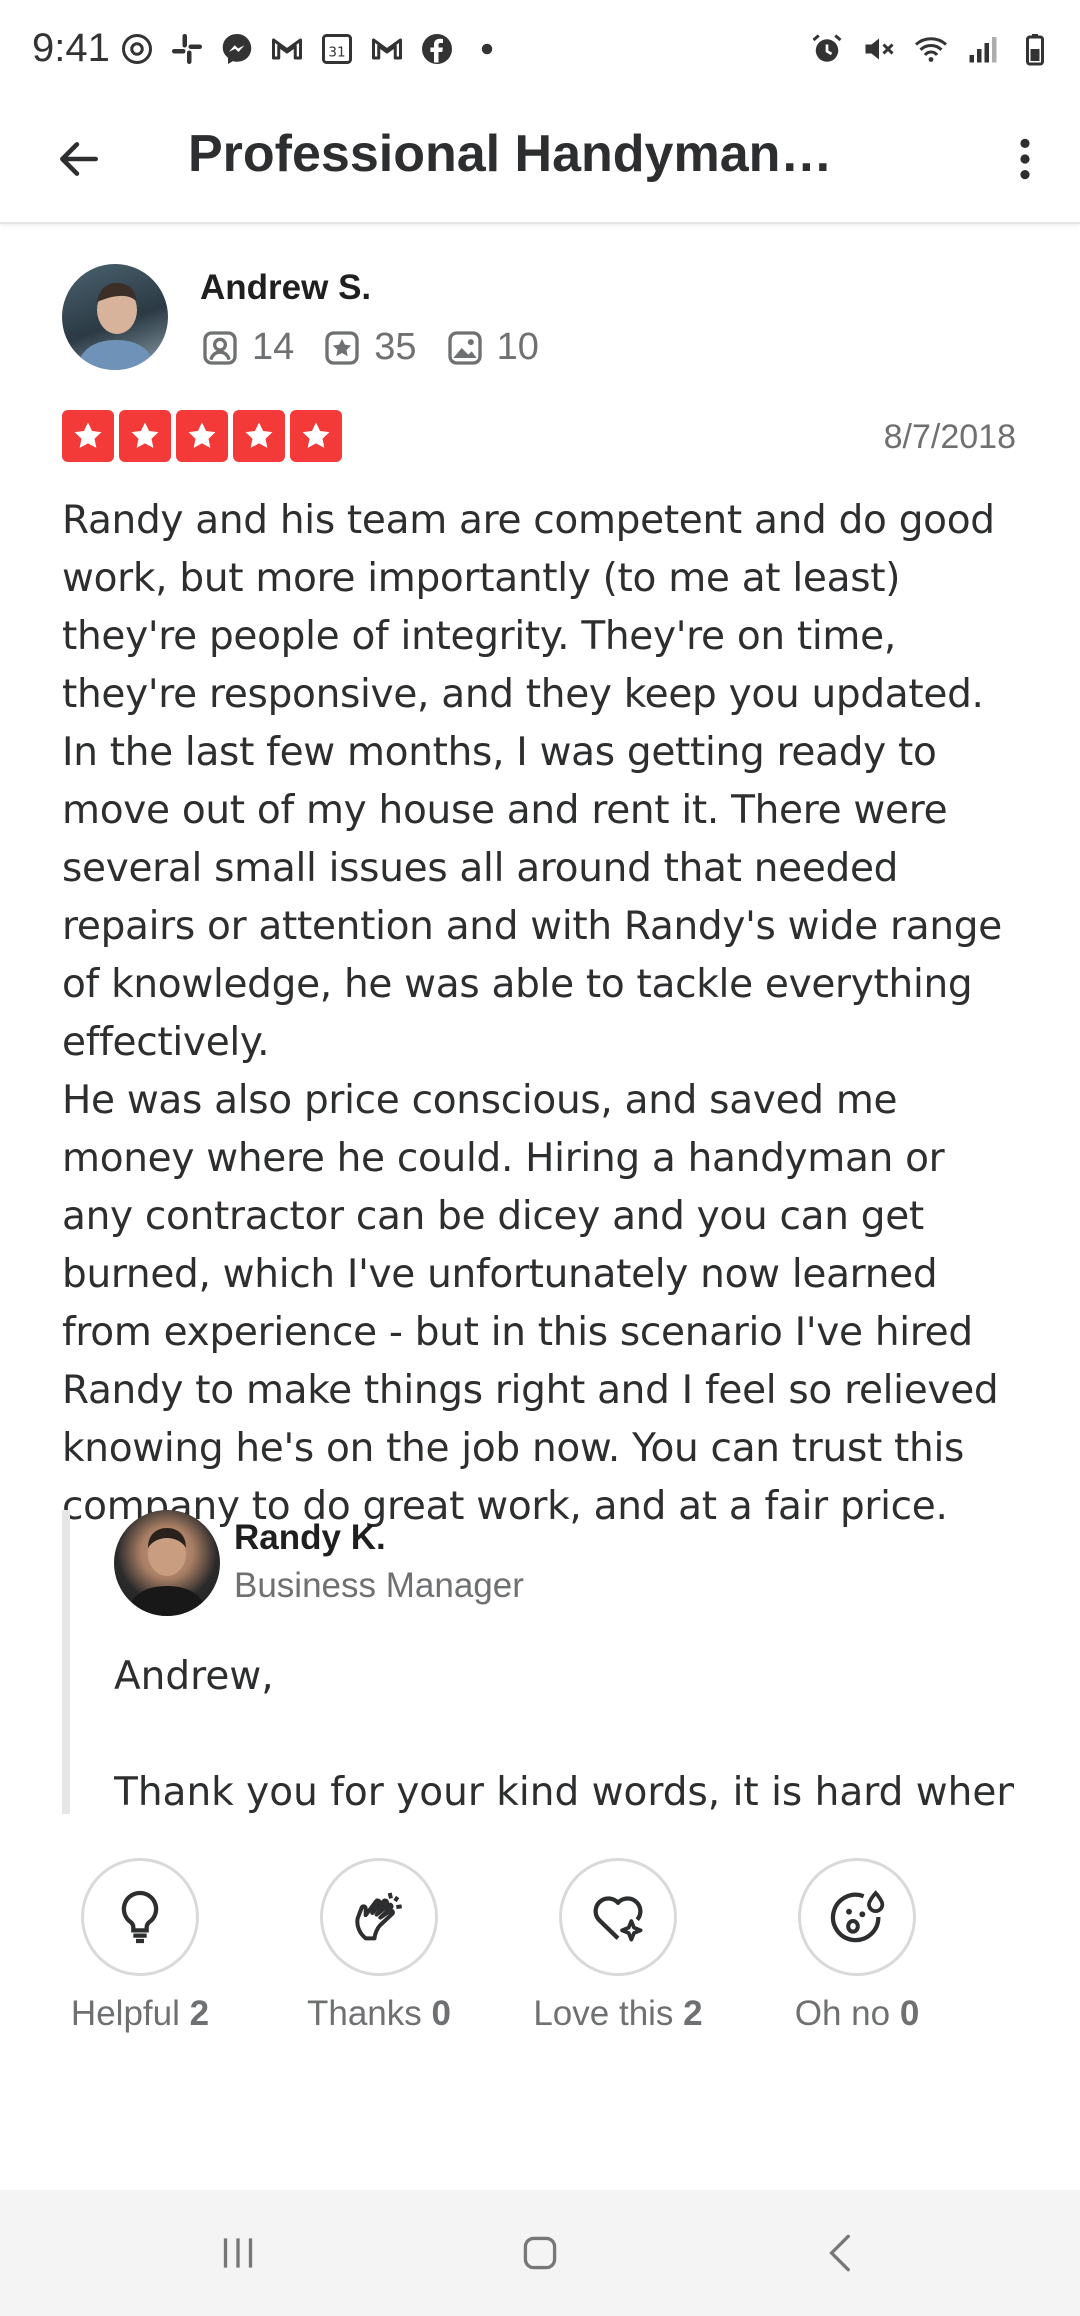  I want to click on oh-no-button, so click(857, 1917).